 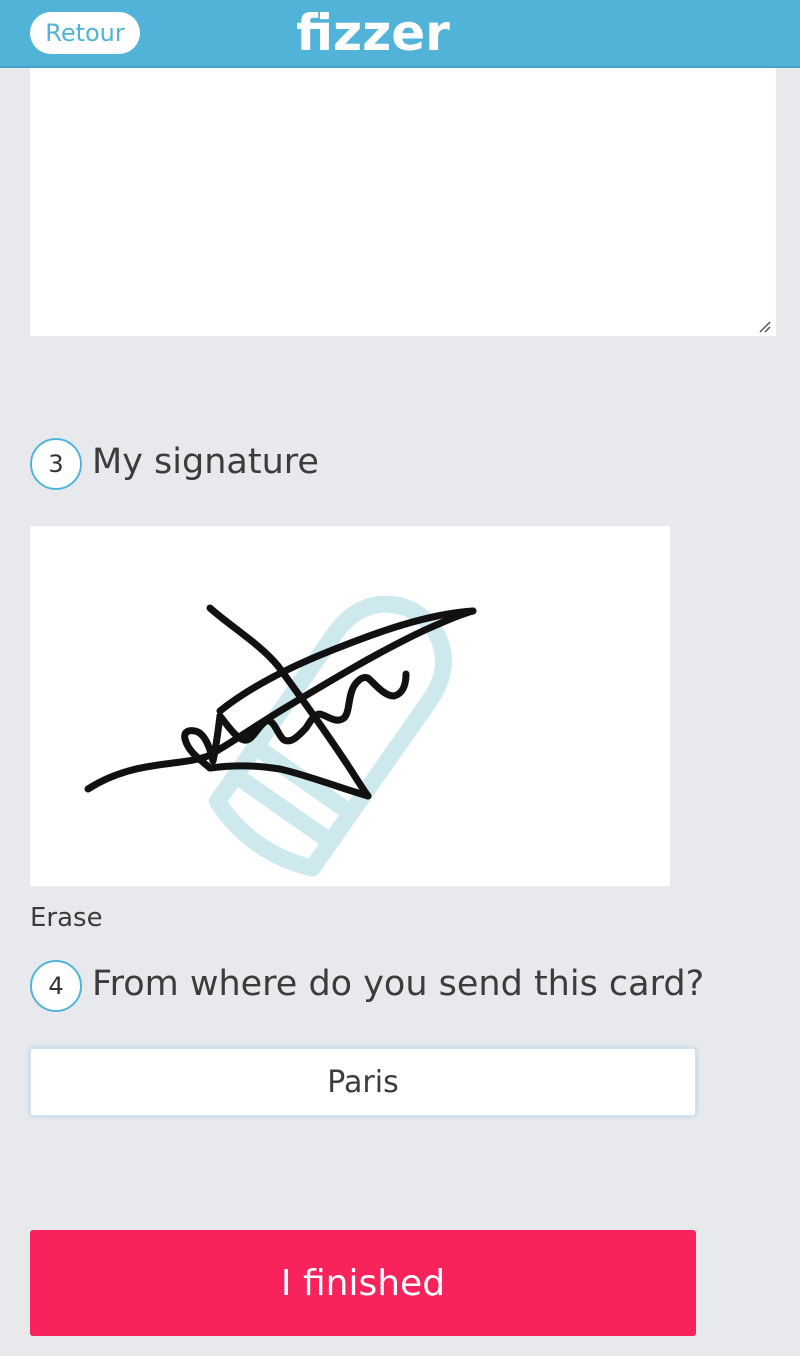 I want to click on step-number-badge: 4, so click(x=56, y=986).